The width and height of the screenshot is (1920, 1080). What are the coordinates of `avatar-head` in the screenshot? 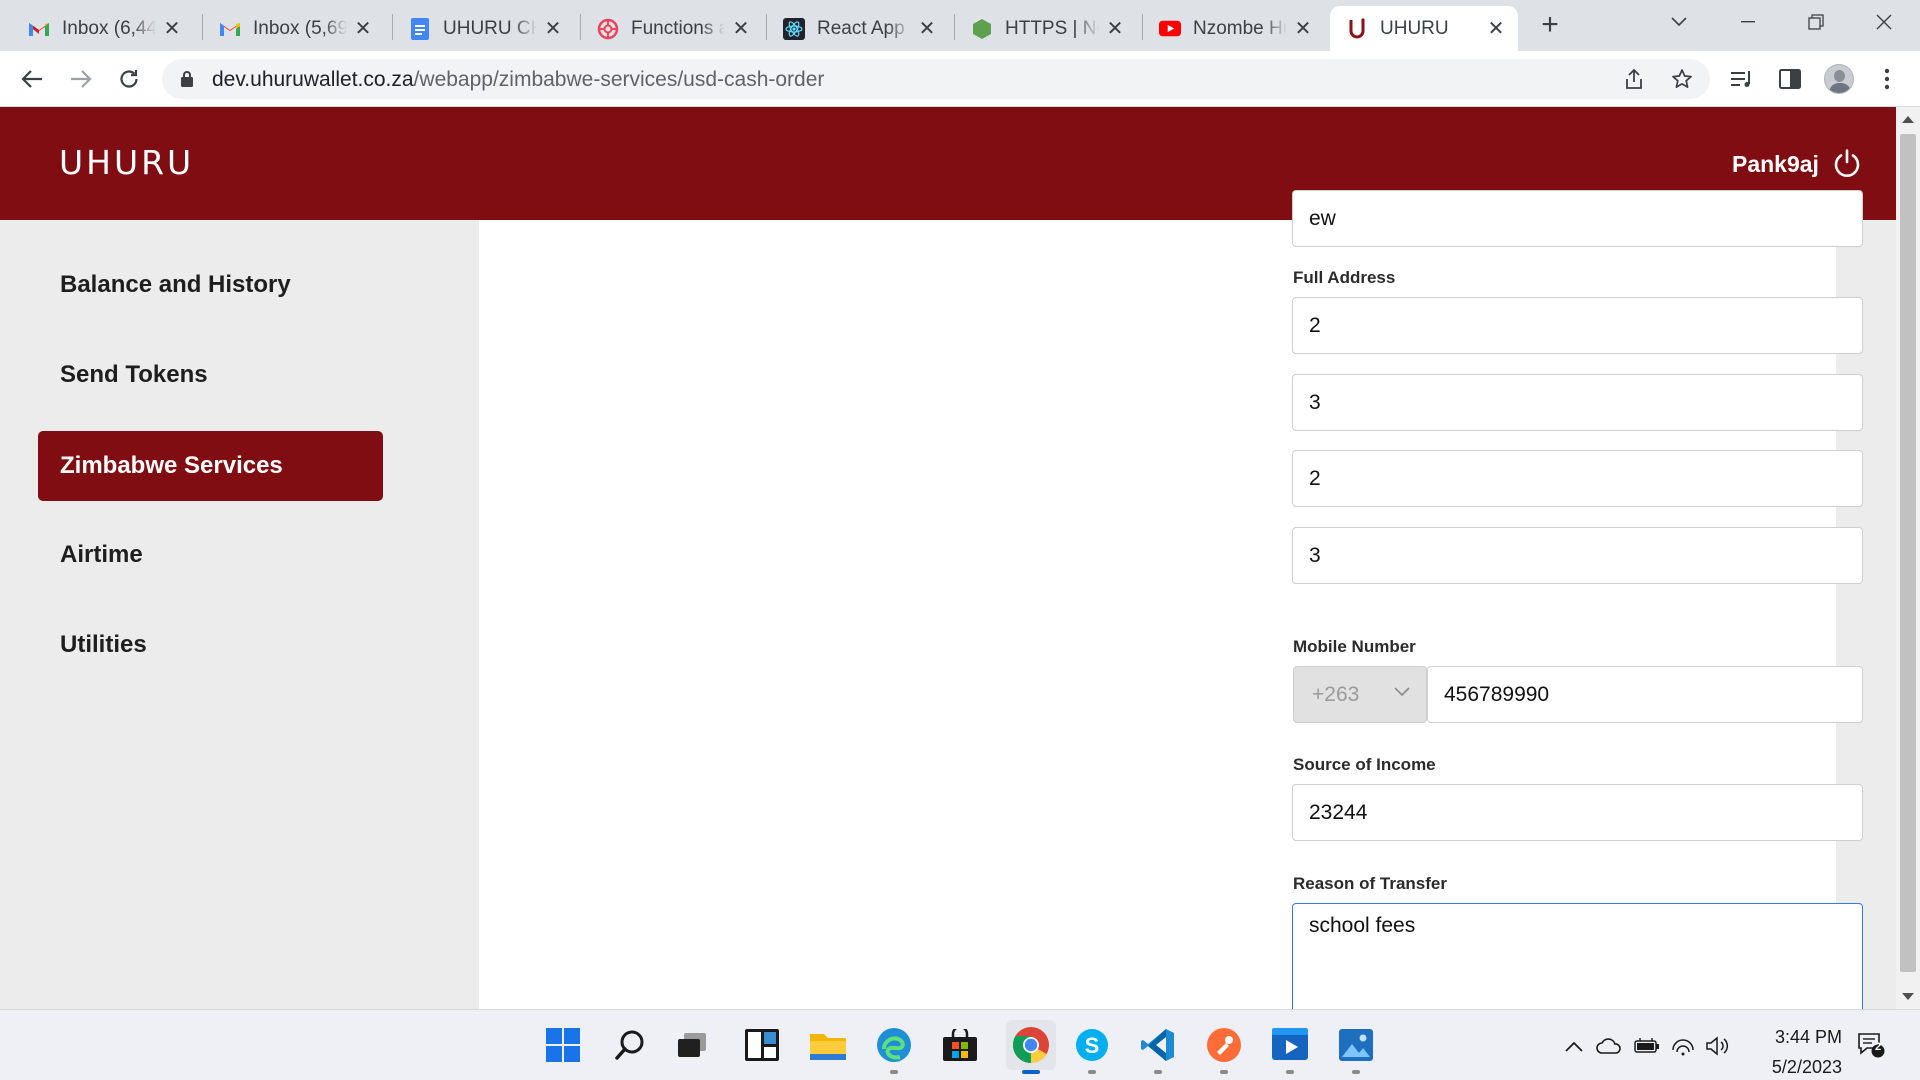 It's located at (1839, 76).